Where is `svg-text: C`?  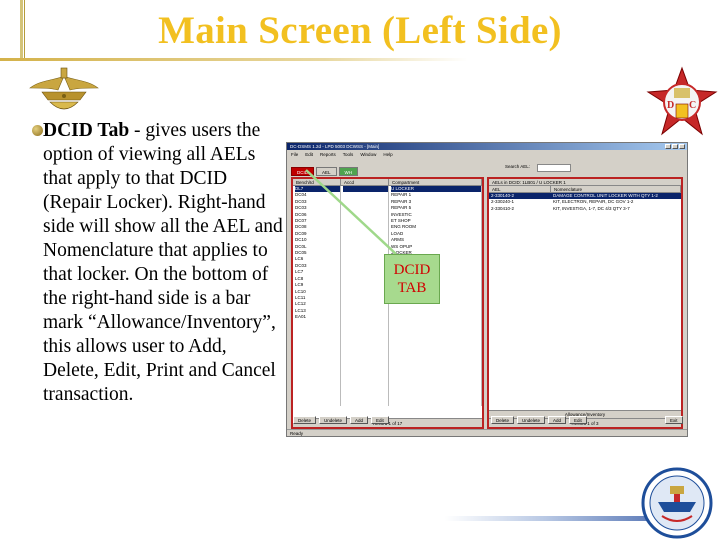 svg-text: C is located at coordinates (692, 105).